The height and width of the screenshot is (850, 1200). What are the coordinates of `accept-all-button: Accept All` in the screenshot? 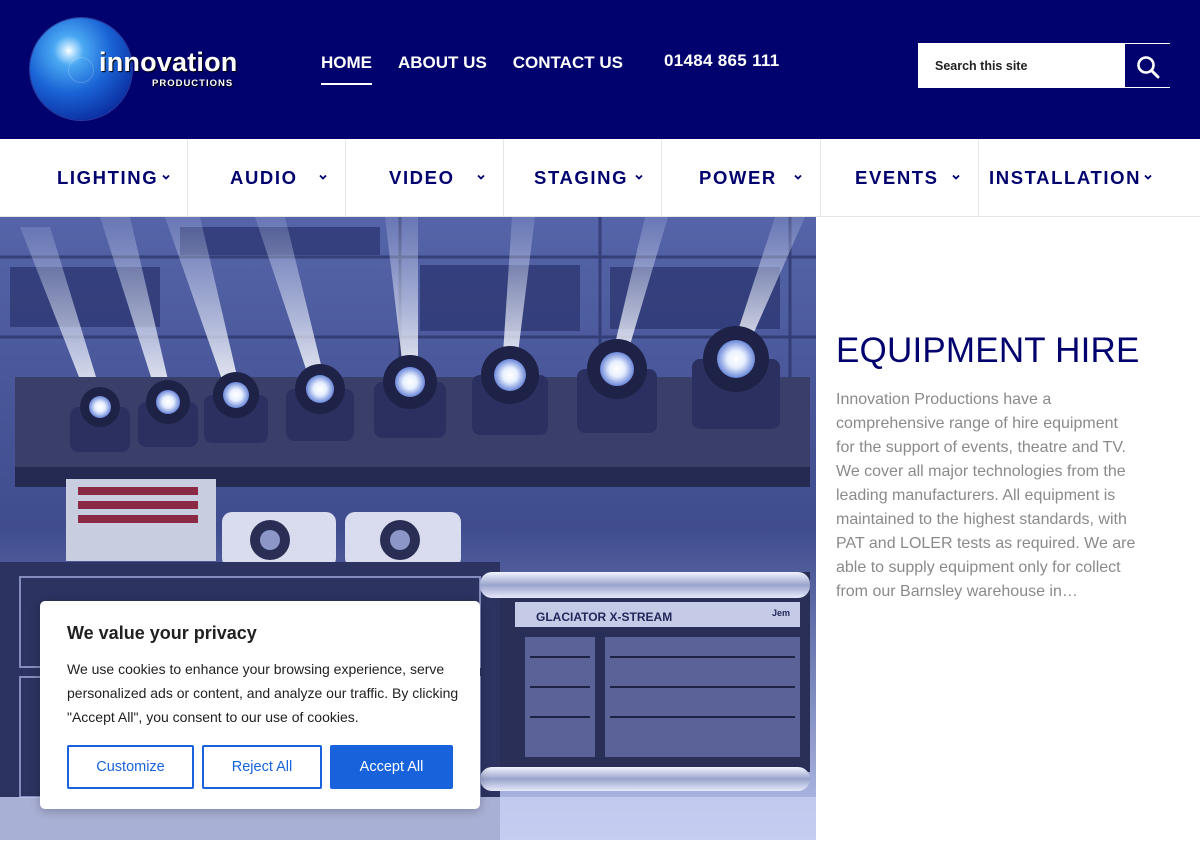 It's located at (391, 767).